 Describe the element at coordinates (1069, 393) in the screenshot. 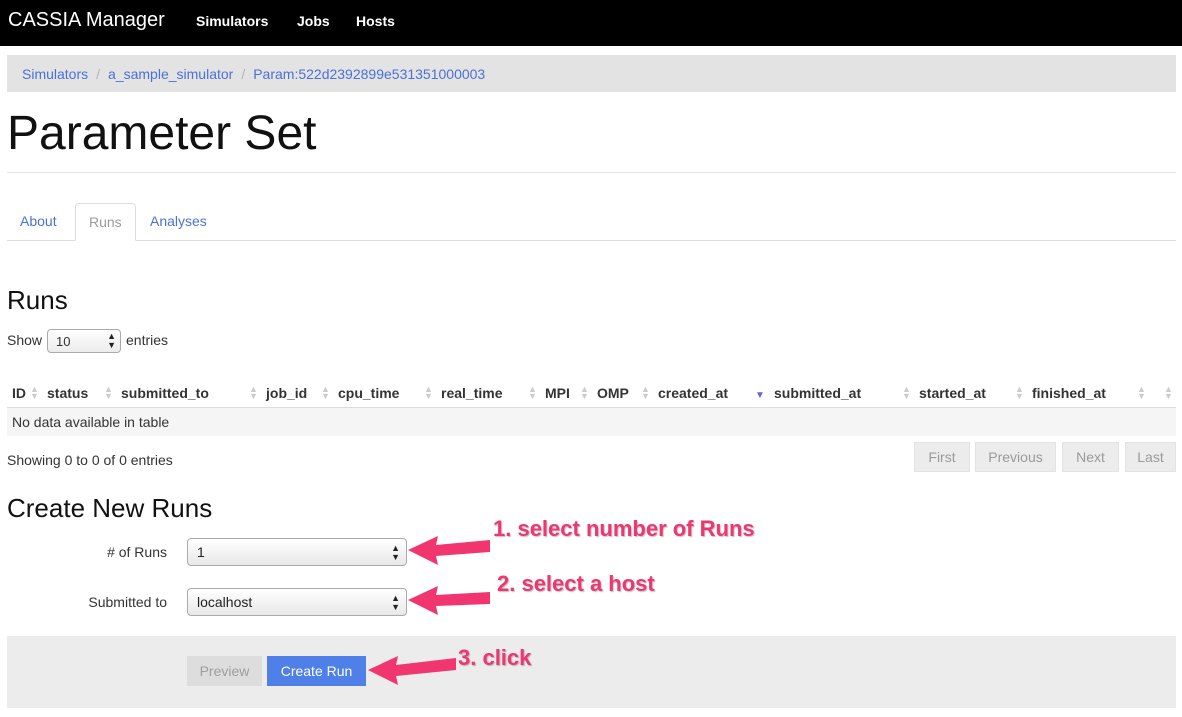

I see `col-finished-at: finished_at` at that location.